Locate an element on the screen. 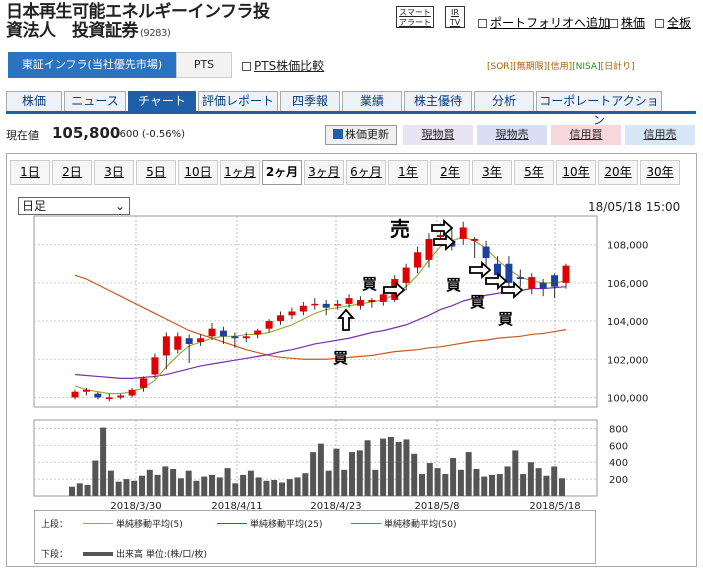 This screenshot has width=703, height=569. price-tick-label: 104,000 is located at coordinates (627, 322).